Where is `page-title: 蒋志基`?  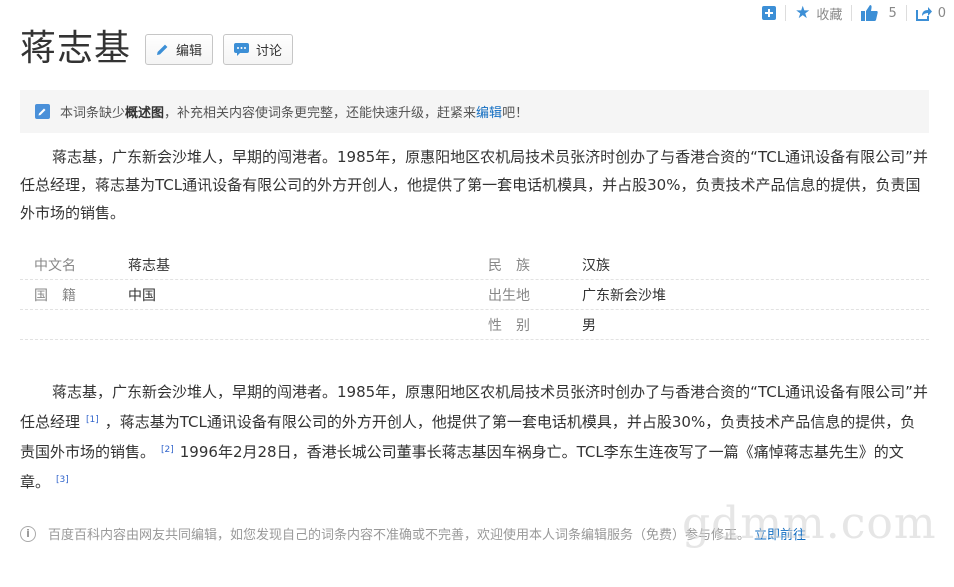
page-title: 蒋志基 is located at coordinates (76, 48).